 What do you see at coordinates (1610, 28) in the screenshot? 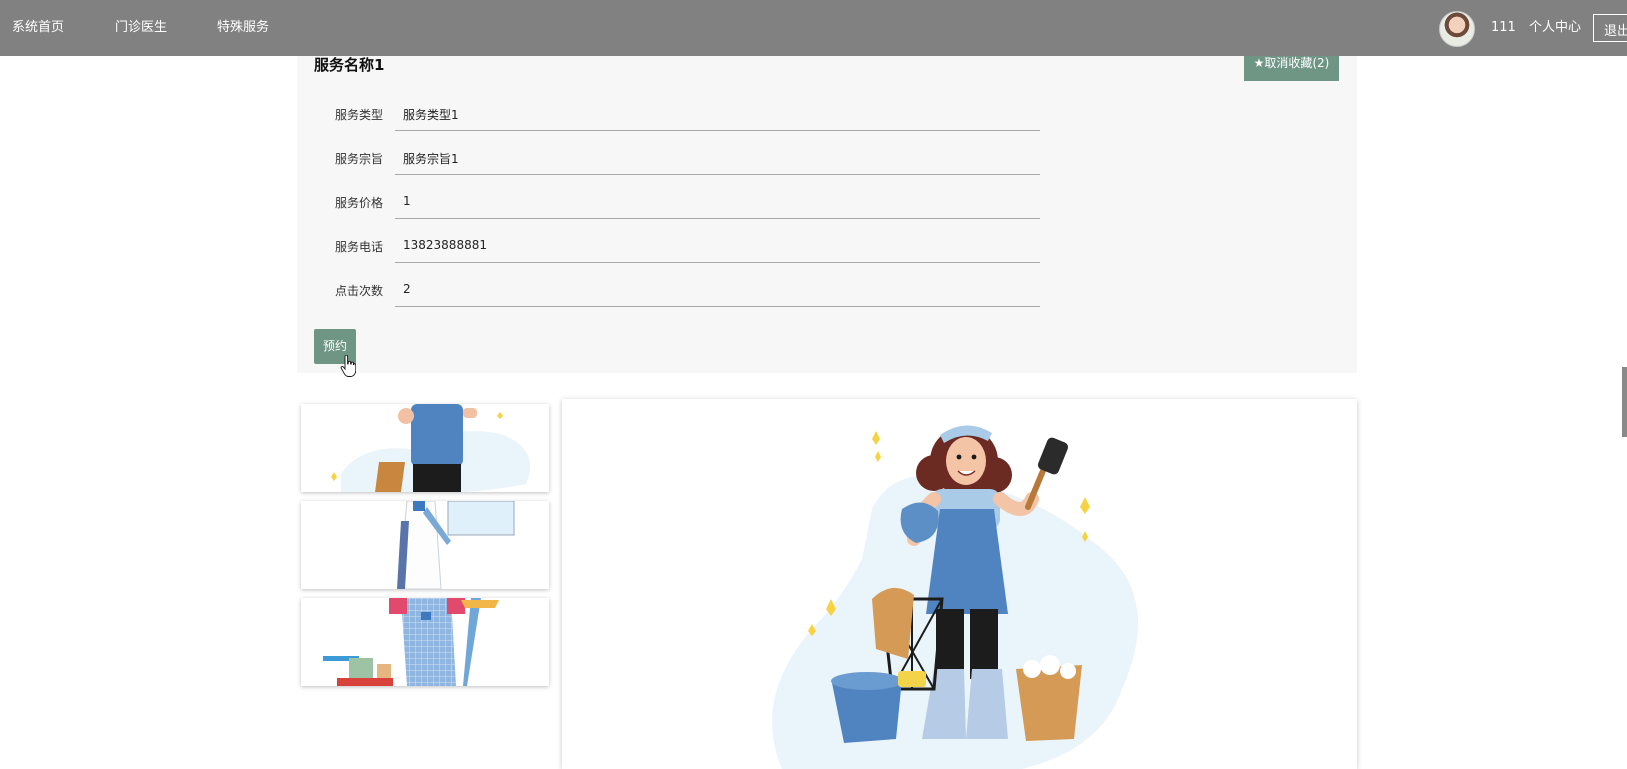
I see `logout-button: 退出` at bounding box center [1610, 28].